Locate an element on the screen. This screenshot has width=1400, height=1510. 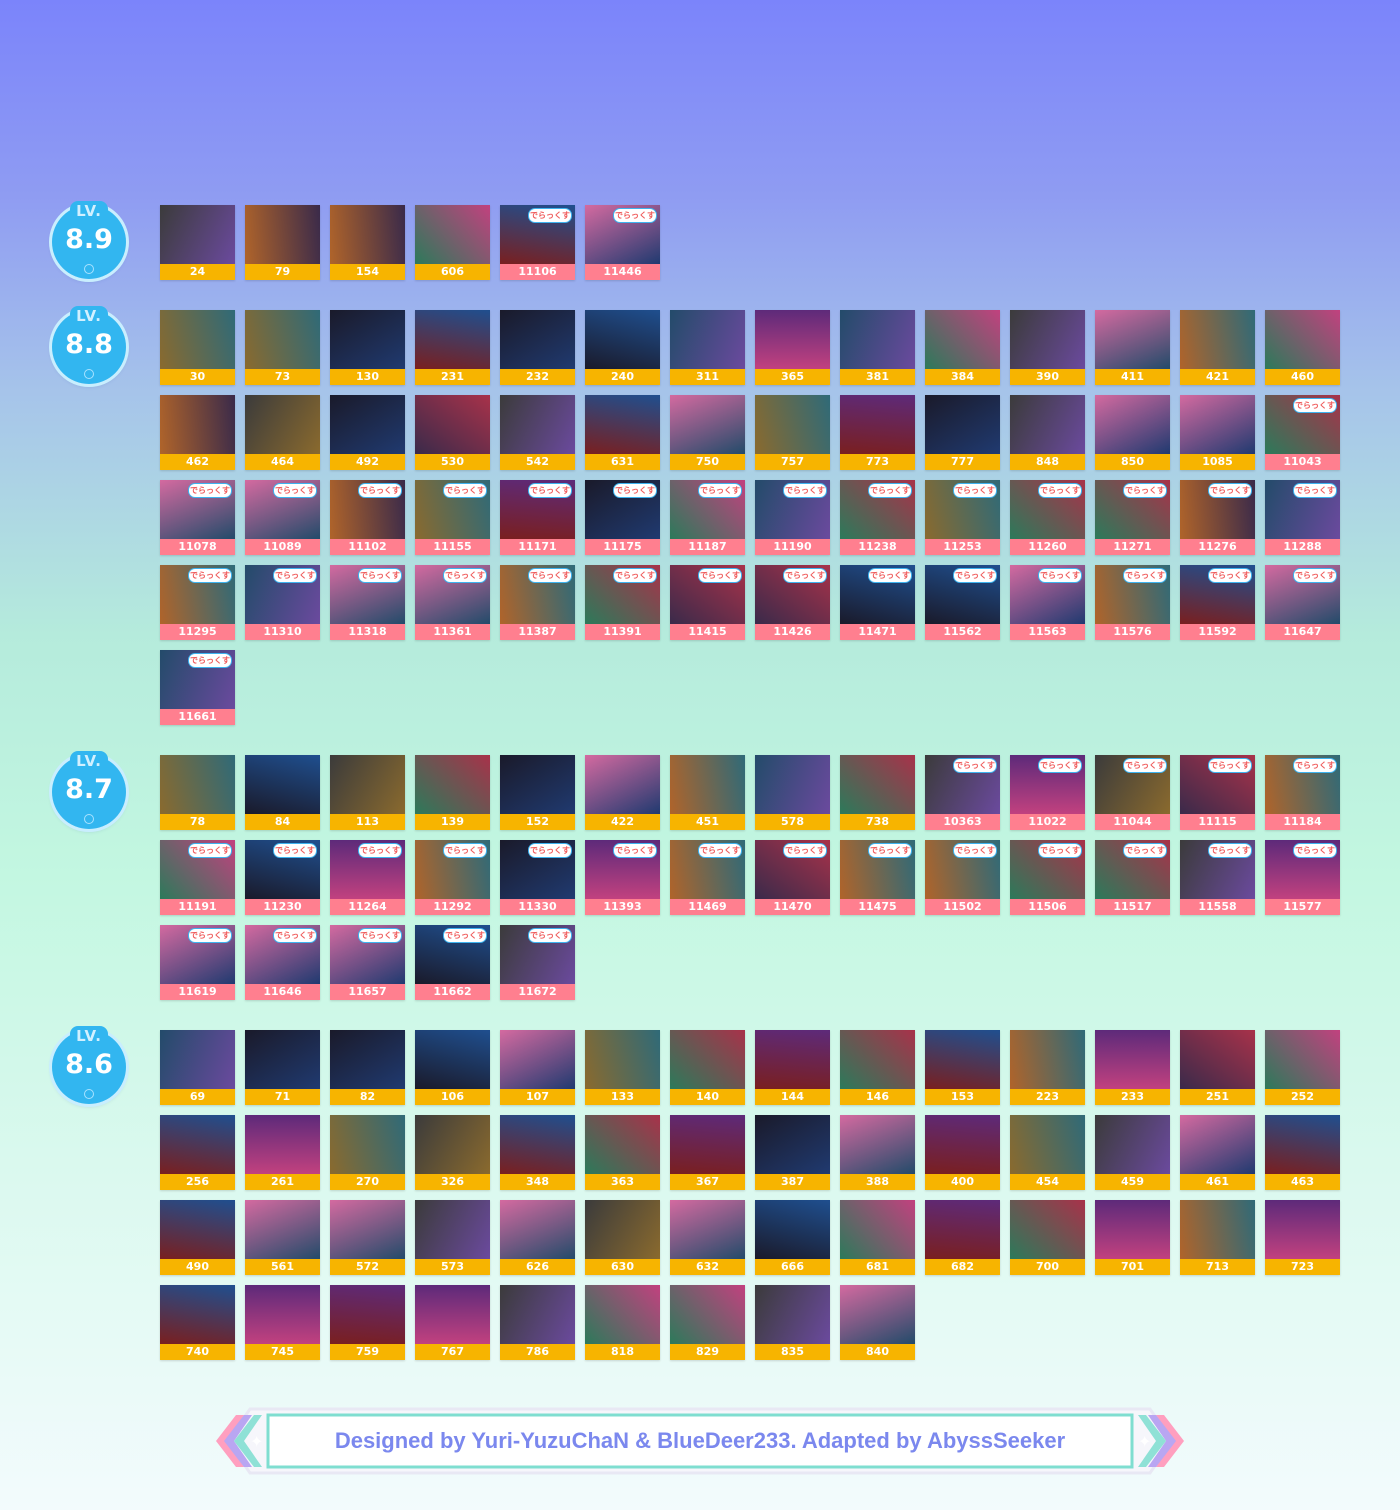
song-tile: でらっくす 11292 is located at coordinates (452, 877).